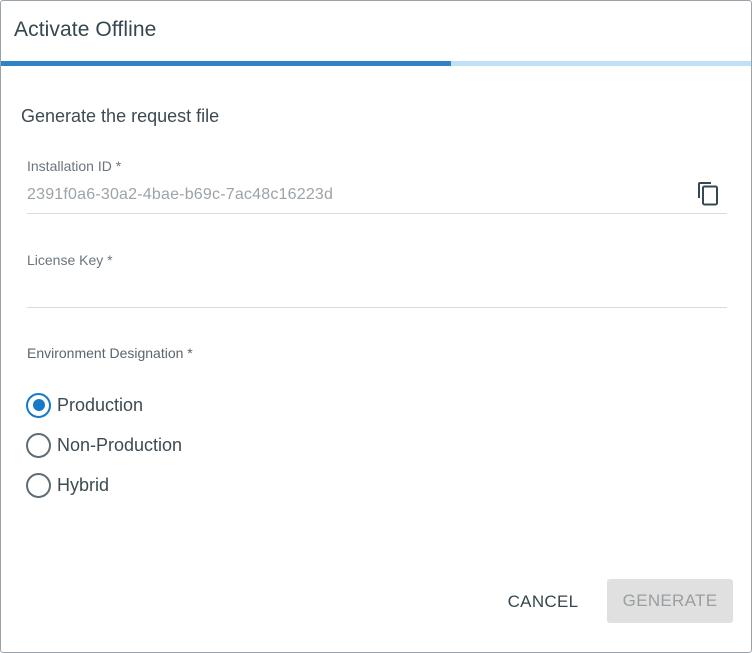 The image size is (752, 653). What do you see at coordinates (74, 166) in the screenshot?
I see `installation-id-label: Installation ID *` at bounding box center [74, 166].